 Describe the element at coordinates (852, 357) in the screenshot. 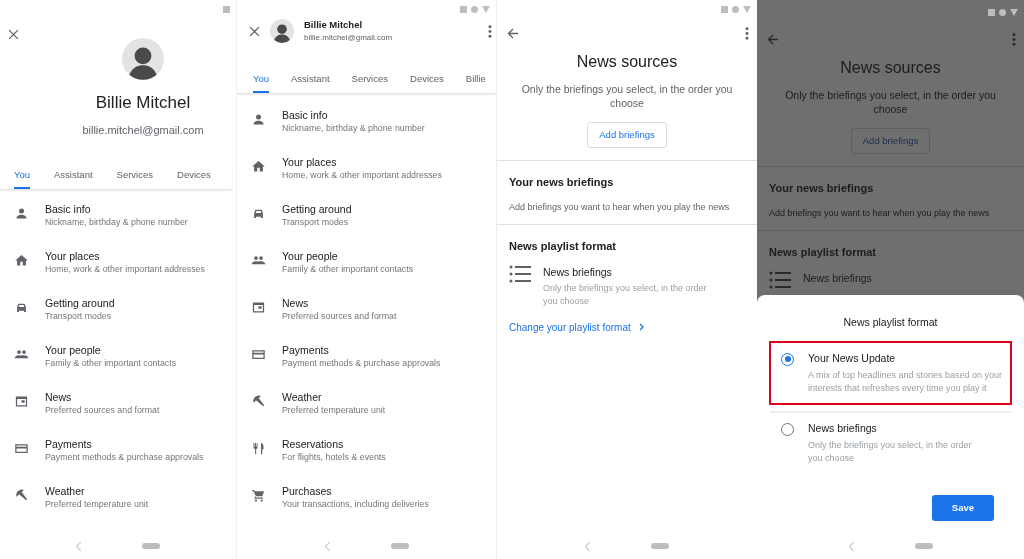

I see `option-title: Your News Update` at that location.